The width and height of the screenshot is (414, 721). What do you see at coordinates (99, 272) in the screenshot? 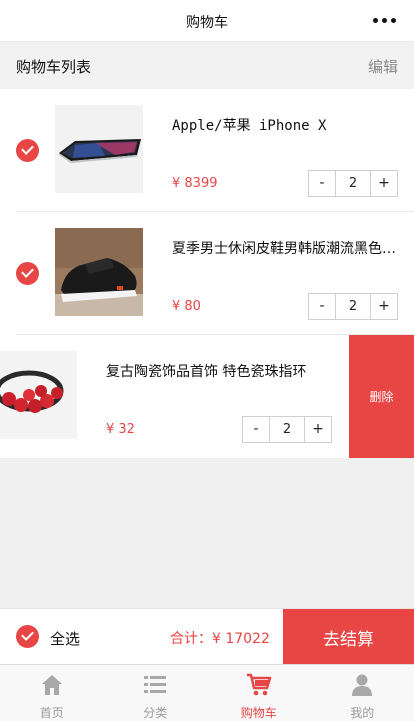
I see `shoe-image` at bounding box center [99, 272].